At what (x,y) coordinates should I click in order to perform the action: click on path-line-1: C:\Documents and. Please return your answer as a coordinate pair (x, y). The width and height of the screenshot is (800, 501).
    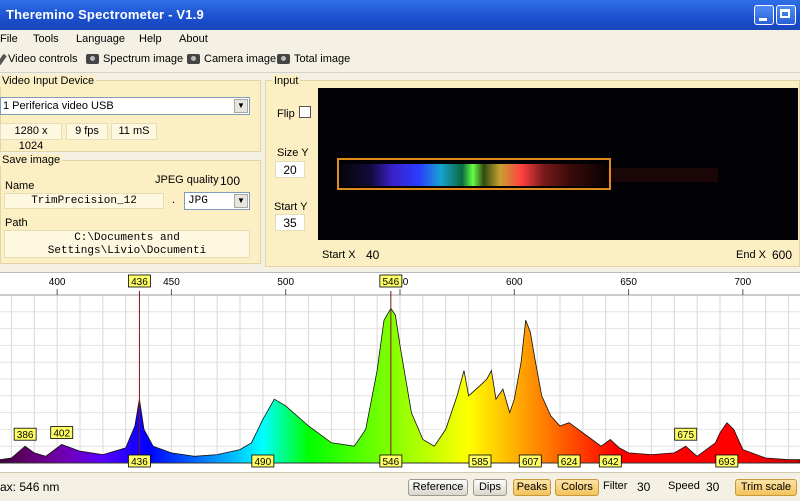
    Looking at the image, I should click on (127, 238).